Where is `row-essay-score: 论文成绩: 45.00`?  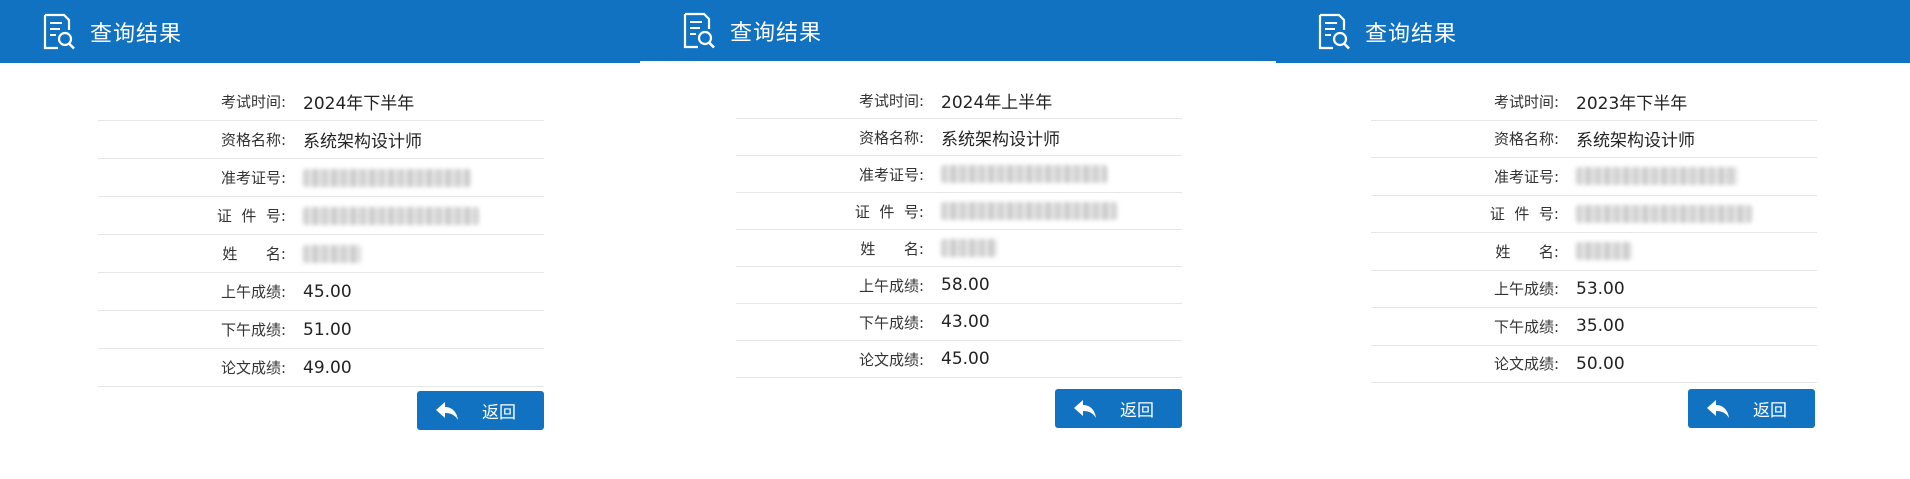 row-essay-score: 论文成绩: 45.00 is located at coordinates (959, 359).